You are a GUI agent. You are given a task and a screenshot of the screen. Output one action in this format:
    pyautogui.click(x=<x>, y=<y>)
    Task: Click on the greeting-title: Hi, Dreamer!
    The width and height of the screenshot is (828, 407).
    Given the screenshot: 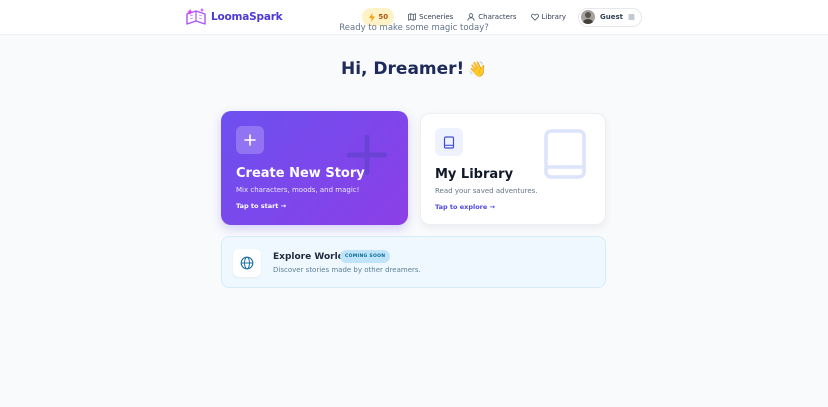 What is the action you would take?
    pyautogui.click(x=403, y=69)
    